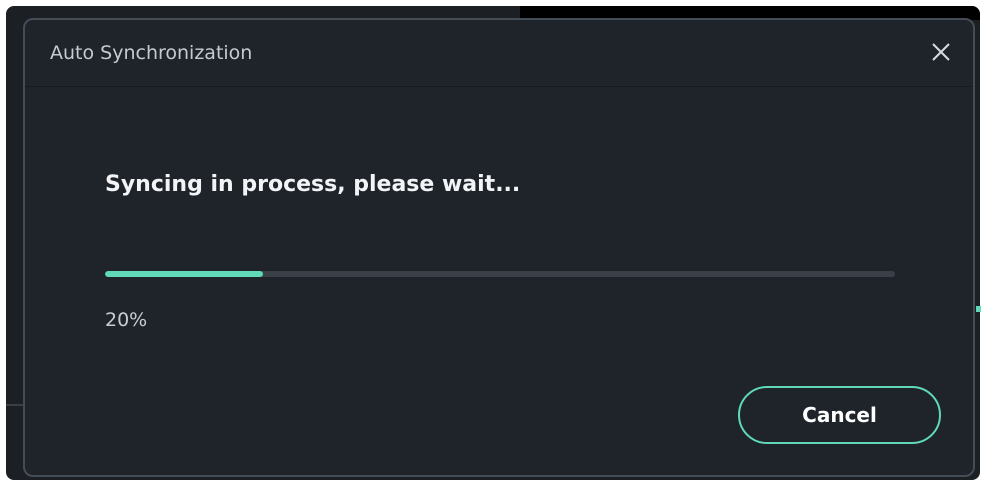 The height and width of the screenshot is (490, 983). I want to click on progress-percent: 20%, so click(126, 320).